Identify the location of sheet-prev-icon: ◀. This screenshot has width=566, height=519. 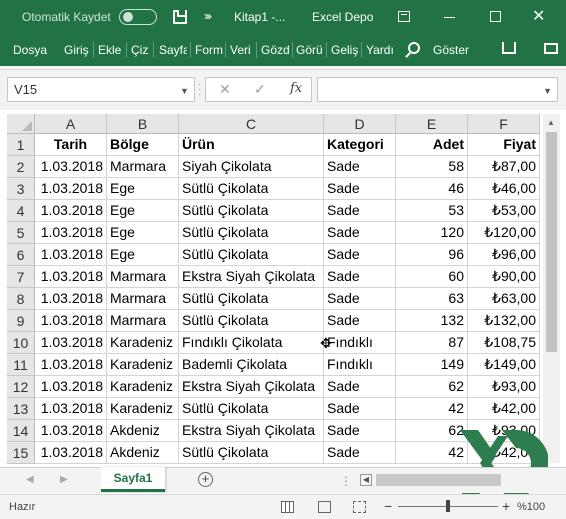
(30, 479).